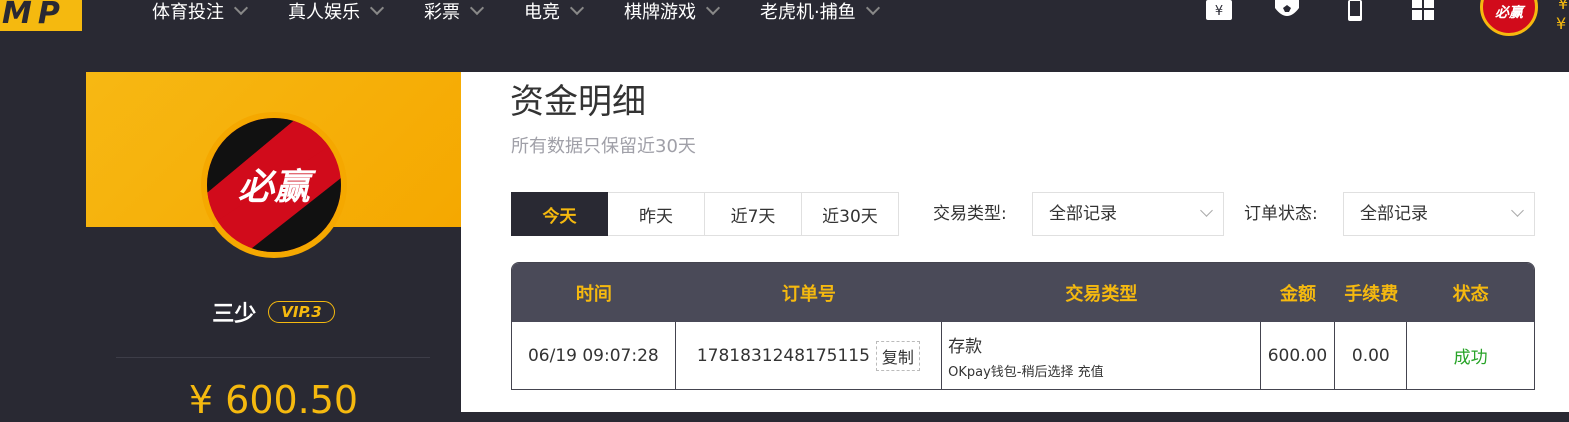 The width and height of the screenshot is (1569, 422). What do you see at coordinates (1439, 214) in the screenshot?
I see `status-filter-select: 全部记录` at bounding box center [1439, 214].